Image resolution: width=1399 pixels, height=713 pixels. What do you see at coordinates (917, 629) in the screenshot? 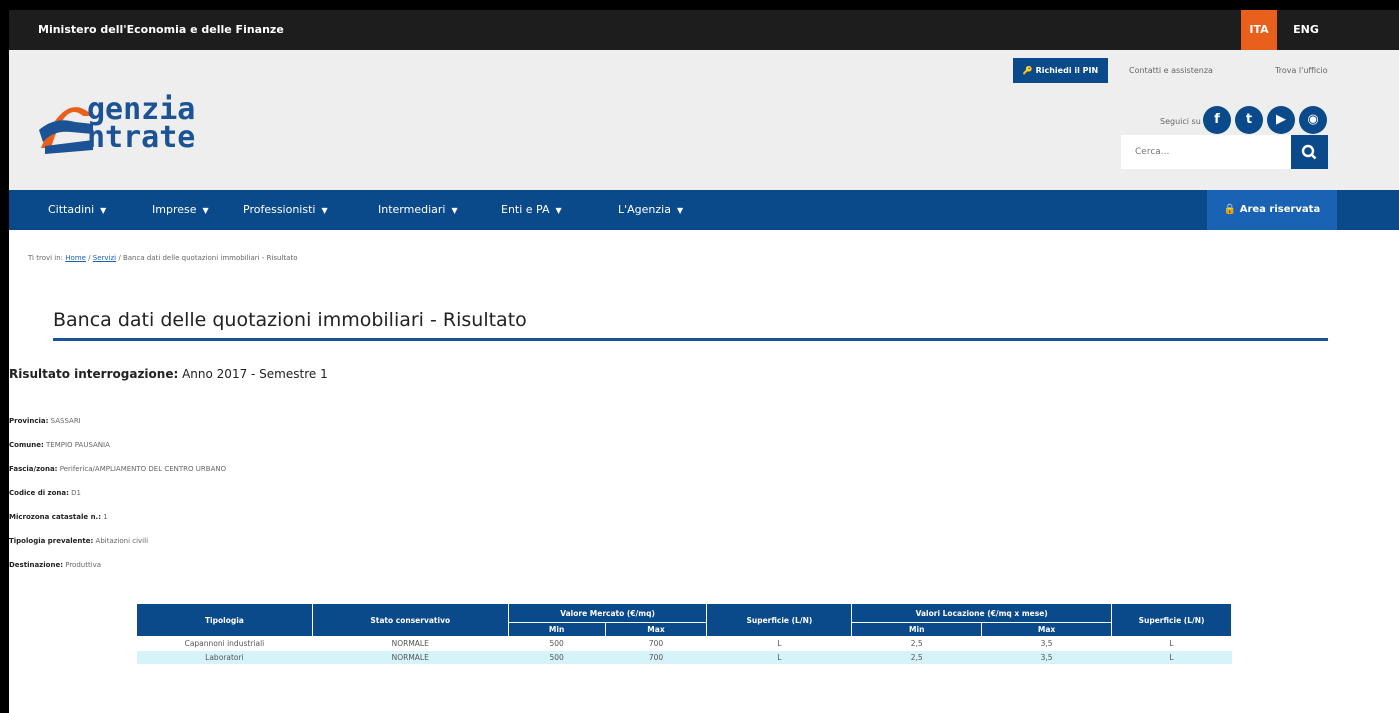
I see `col-vl-min: Min` at bounding box center [917, 629].